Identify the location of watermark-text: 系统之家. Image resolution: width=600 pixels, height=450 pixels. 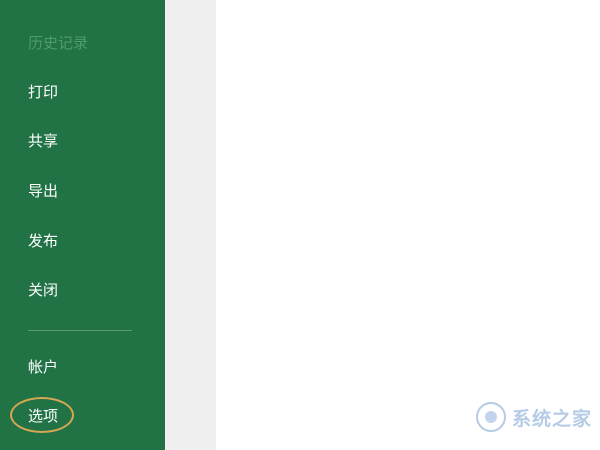
(551, 418).